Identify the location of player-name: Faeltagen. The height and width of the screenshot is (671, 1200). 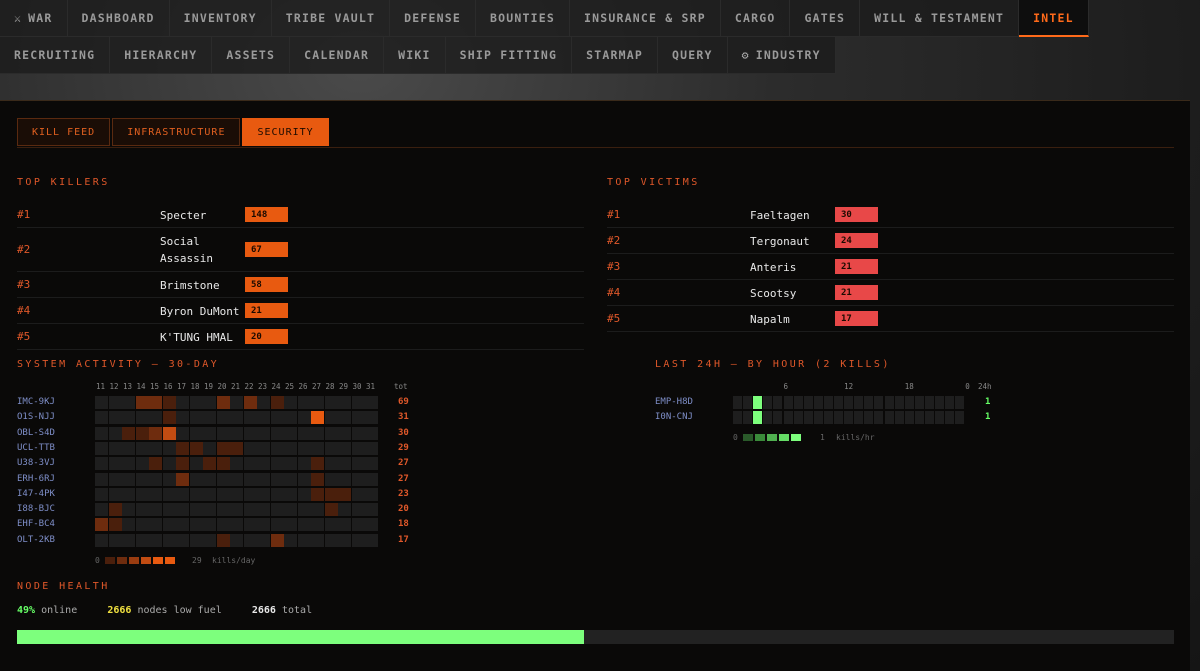
(790, 215).